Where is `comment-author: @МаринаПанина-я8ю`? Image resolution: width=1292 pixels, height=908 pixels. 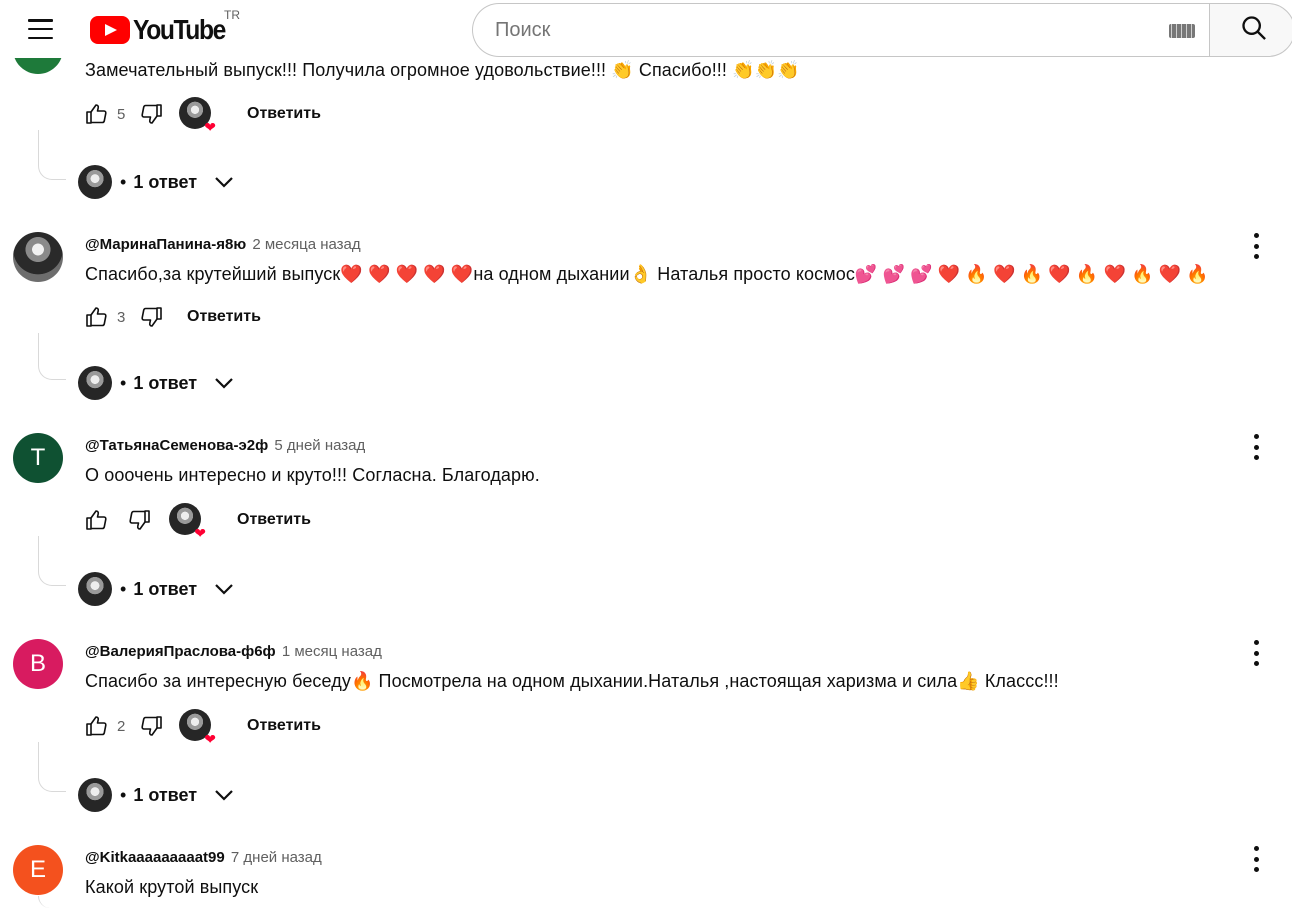 comment-author: @МаринаПанина-я8ю is located at coordinates (165, 244).